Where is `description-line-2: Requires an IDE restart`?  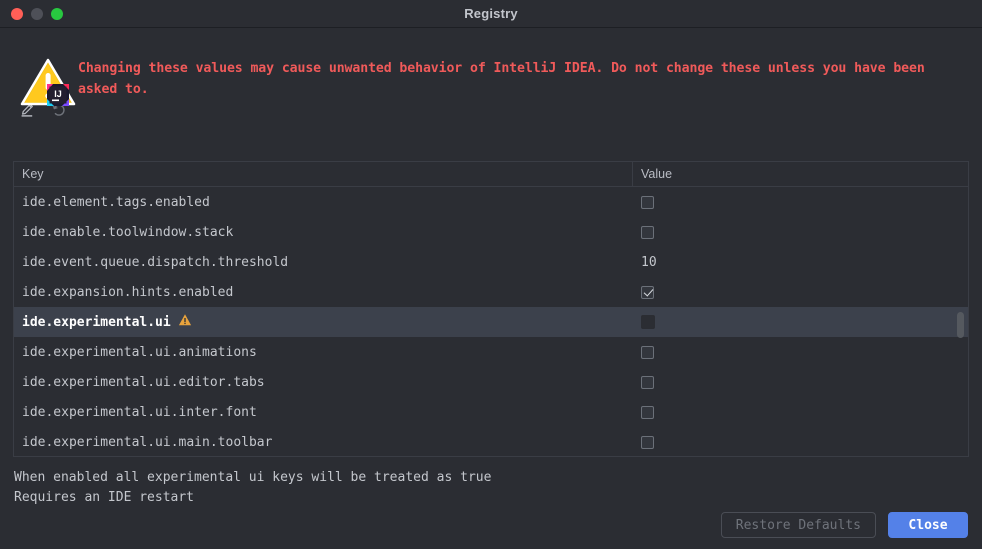 description-line-2: Requires an IDE restart is located at coordinates (104, 497).